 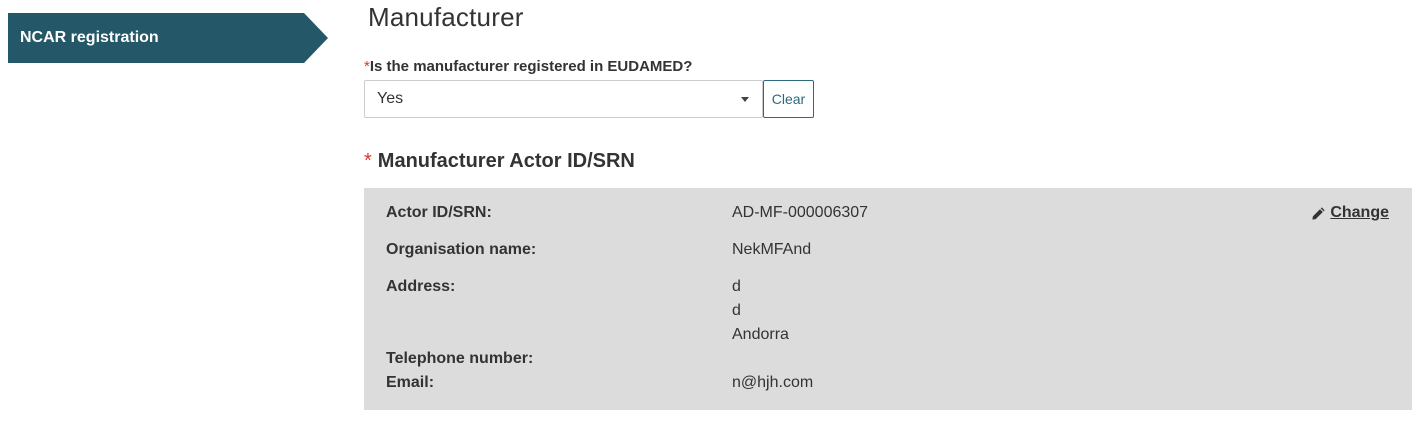 I want to click on email-value: n@hjh.com, so click(x=773, y=382).